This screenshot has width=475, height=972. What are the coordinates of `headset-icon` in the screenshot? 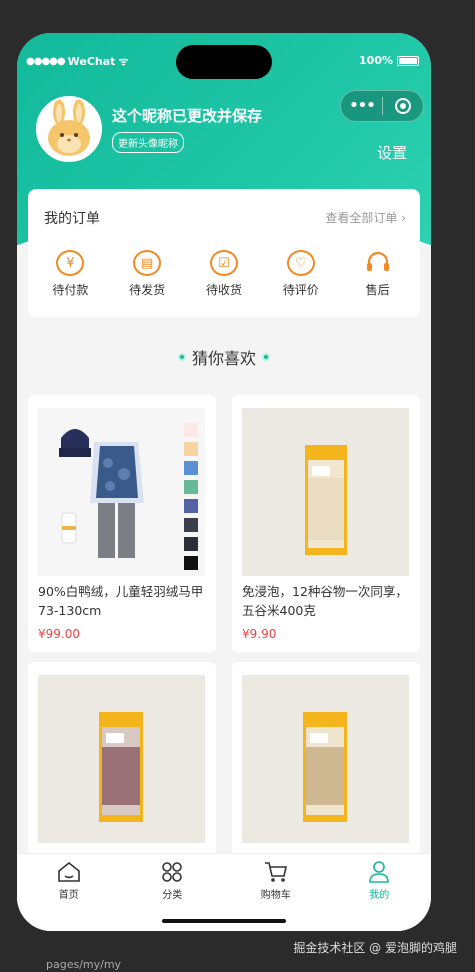 It's located at (378, 263).